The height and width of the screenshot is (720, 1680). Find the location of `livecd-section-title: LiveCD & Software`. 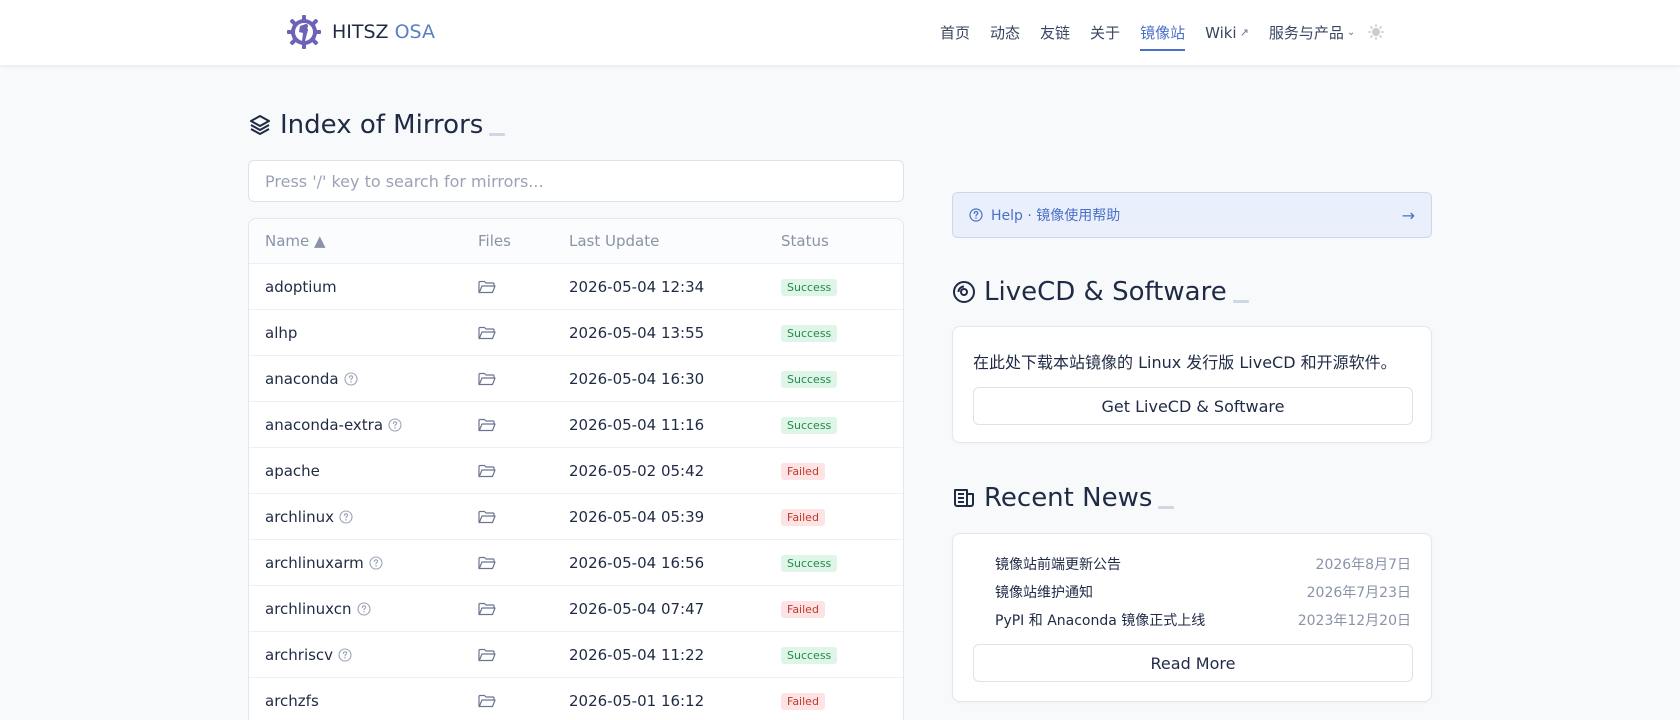

livecd-section-title: LiveCD & Software is located at coordinates (1100, 292).